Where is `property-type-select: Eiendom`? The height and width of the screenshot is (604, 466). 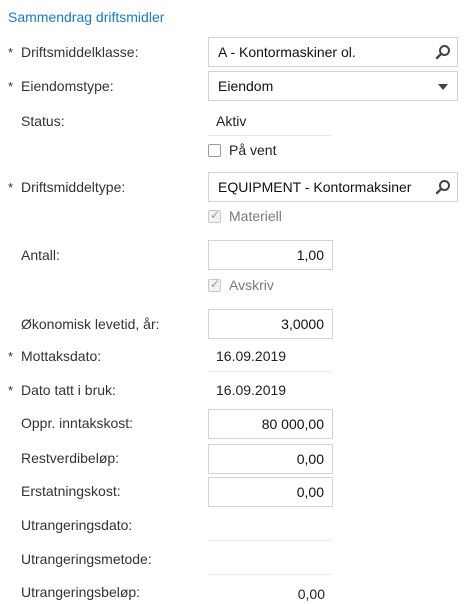
property-type-select: Eiendom is located at coordinates (333, 86).